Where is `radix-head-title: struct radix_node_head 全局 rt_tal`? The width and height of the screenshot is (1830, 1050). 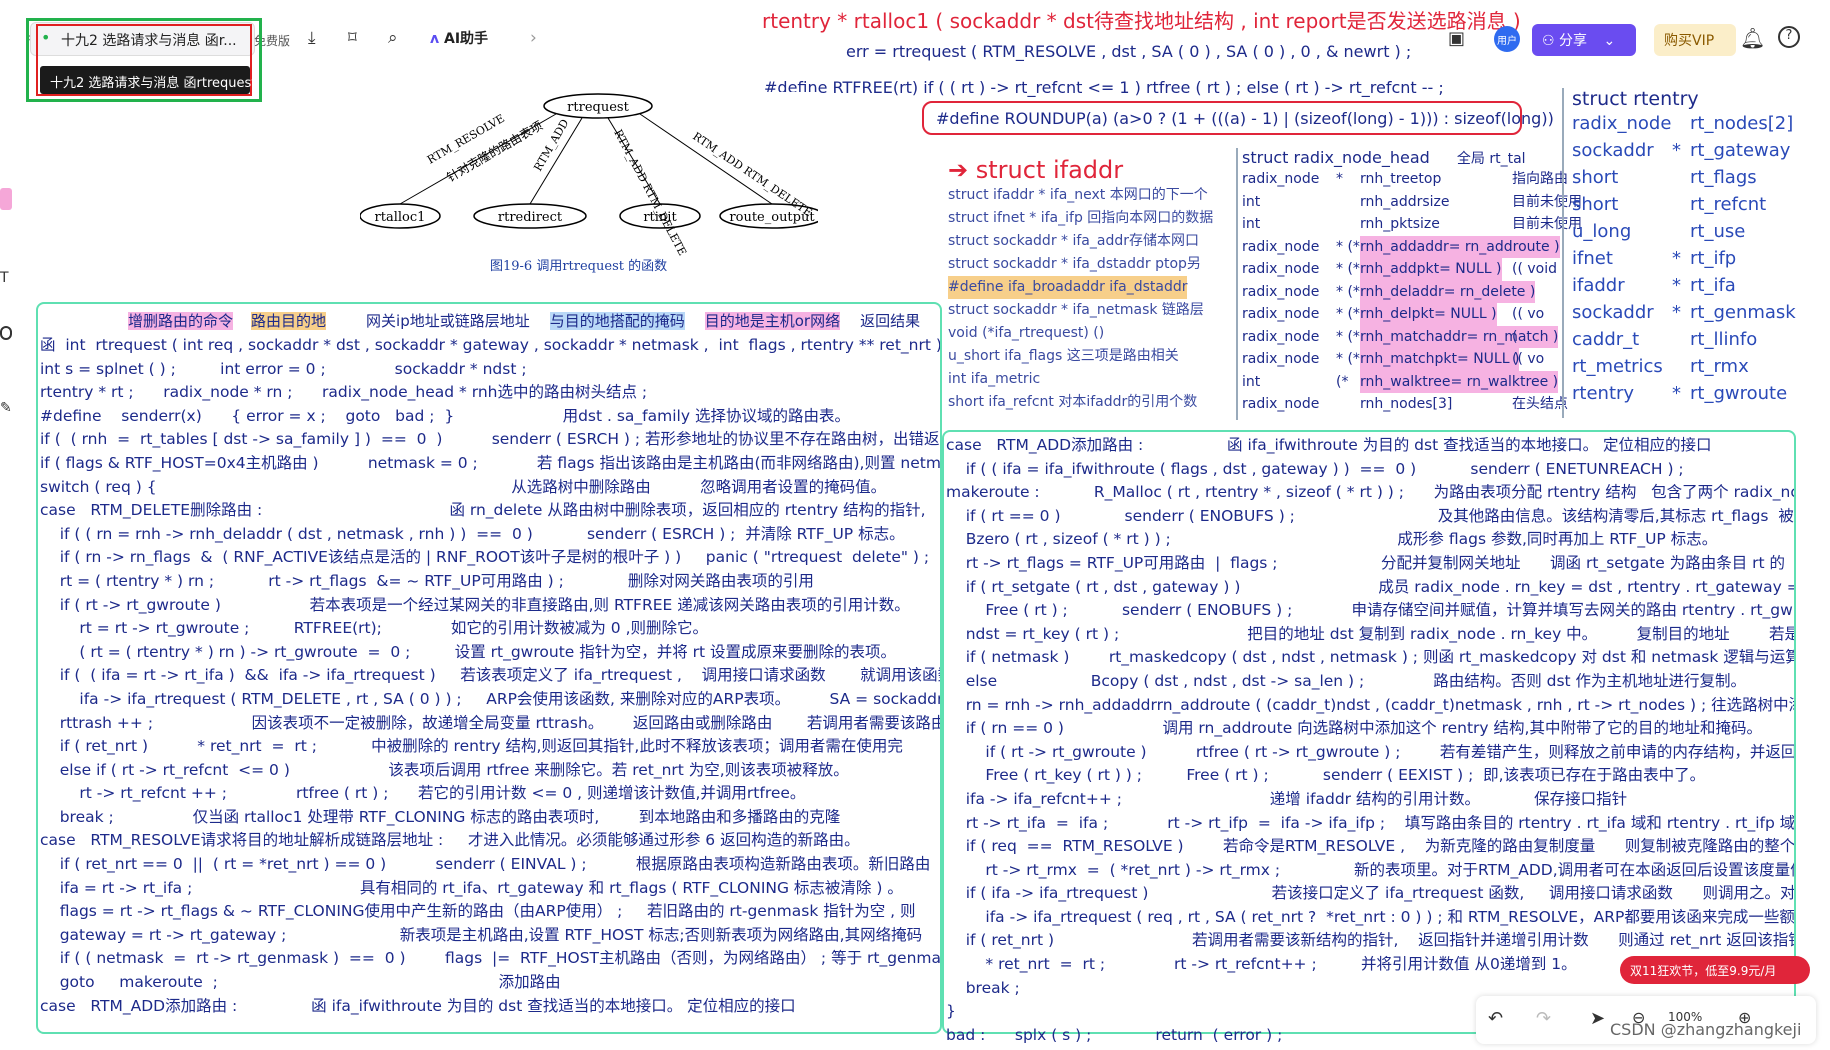 radix-head-title: struct radix_node_head 全局 rt_tal is located at coordinates (1384, 157).